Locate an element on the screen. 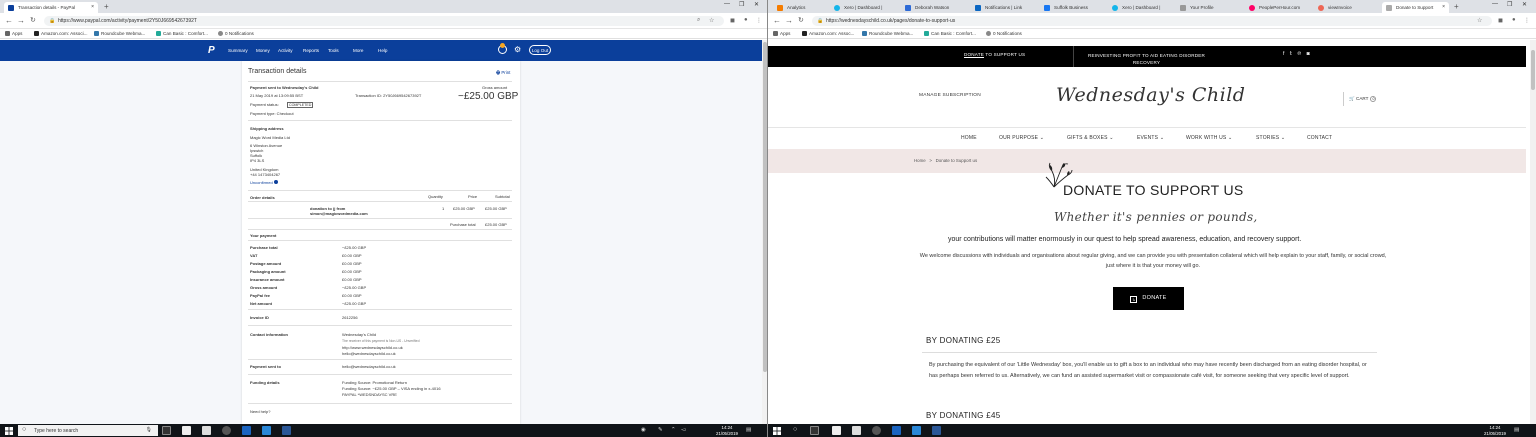 This screenshot has width=1536, height=437. menu-gifts-boxes: GIFTS & BOXES ⌄ is located at coordinates (1090, 138).